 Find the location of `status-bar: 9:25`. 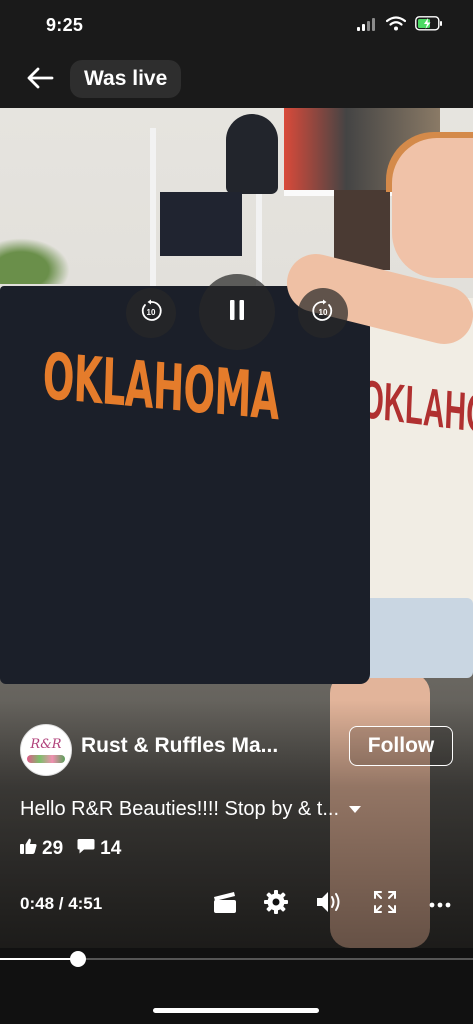

status-bar: 9:25 is located at coordinates (236, 27).